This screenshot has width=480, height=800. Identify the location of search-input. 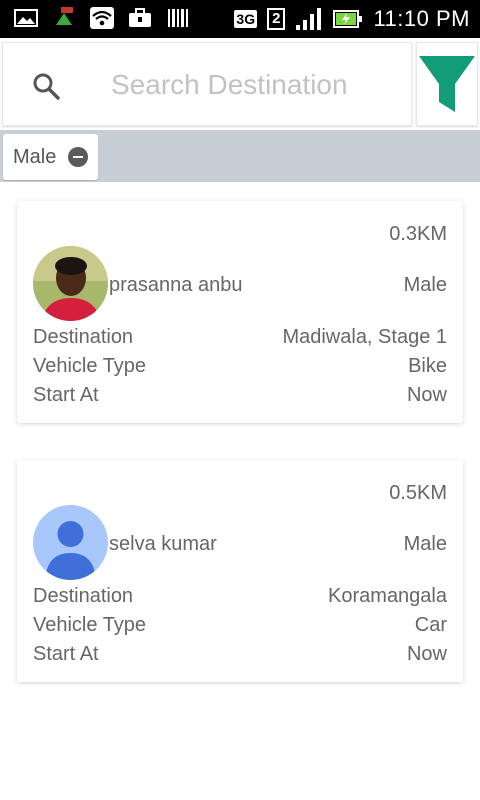
(256, 85).